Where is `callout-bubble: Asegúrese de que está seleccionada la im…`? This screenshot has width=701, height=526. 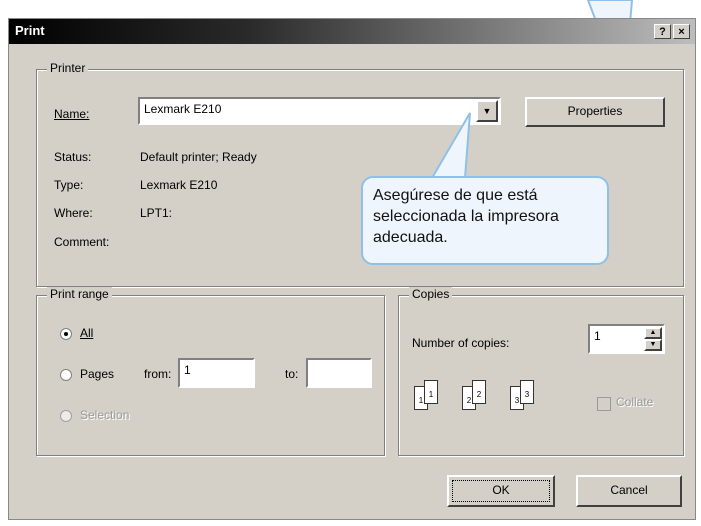 callout-bubble: Asegúrese de que está seleccionada la im… is located at coordinates (485, 220).